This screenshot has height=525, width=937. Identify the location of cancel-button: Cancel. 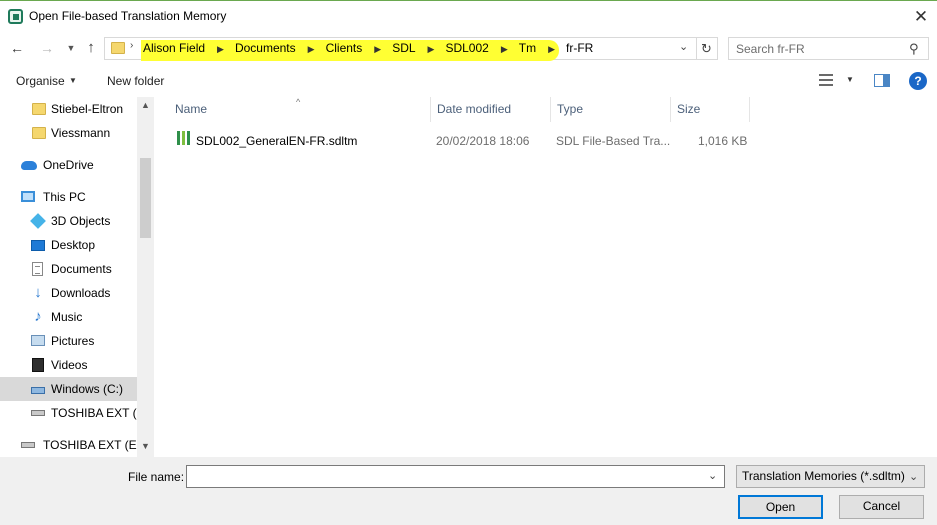
(881, 507).